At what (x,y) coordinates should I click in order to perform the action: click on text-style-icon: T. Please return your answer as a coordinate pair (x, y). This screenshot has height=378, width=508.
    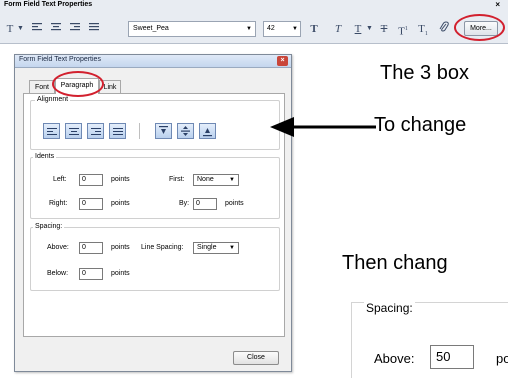
    Looking at the image, I should click on (10, 29).